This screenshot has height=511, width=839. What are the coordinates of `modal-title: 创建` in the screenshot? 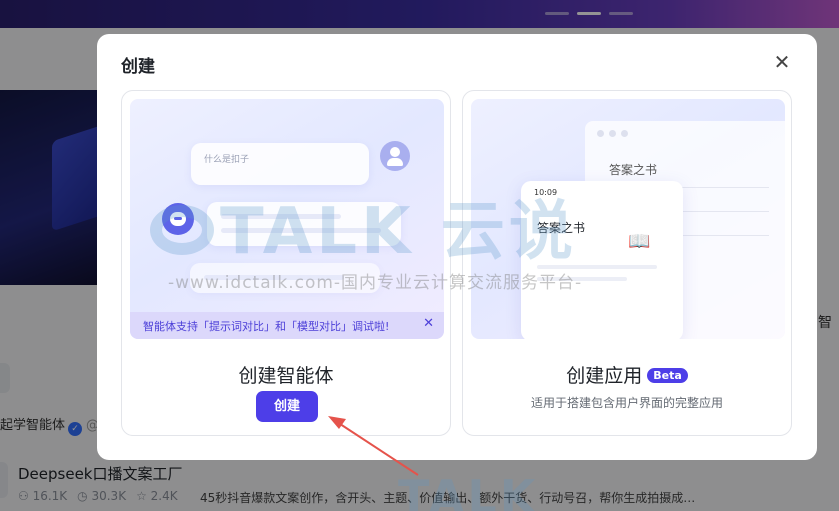 It's located at (138, 67).